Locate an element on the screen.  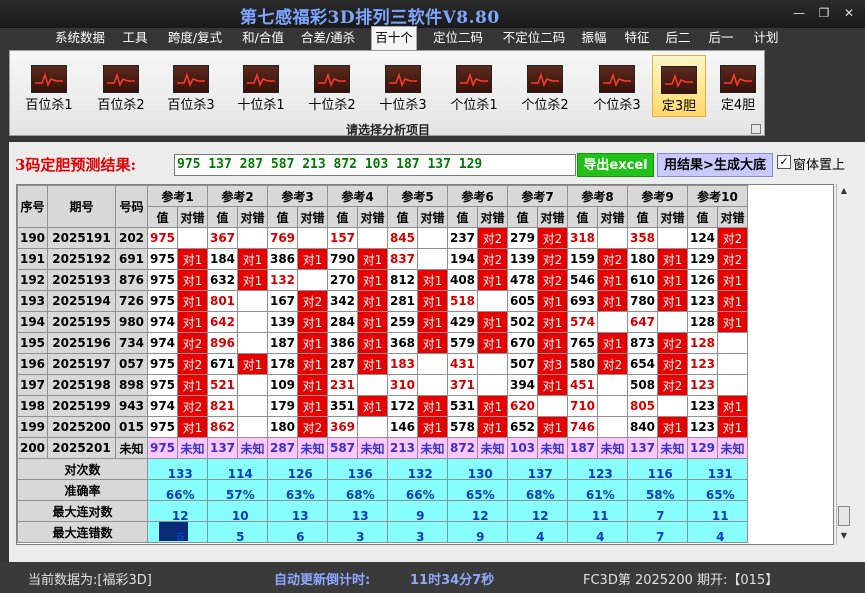
ribbon-button-2: 百位杀2 is located at coordinates (121, 86).